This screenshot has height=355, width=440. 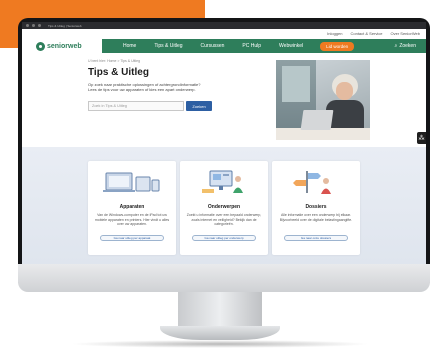 What do you see at coordinates (65, 26) in the screenshot?
I see `browser-tab: Tips & Uitleg | Seniorweb` at bounding box center [65, 26].